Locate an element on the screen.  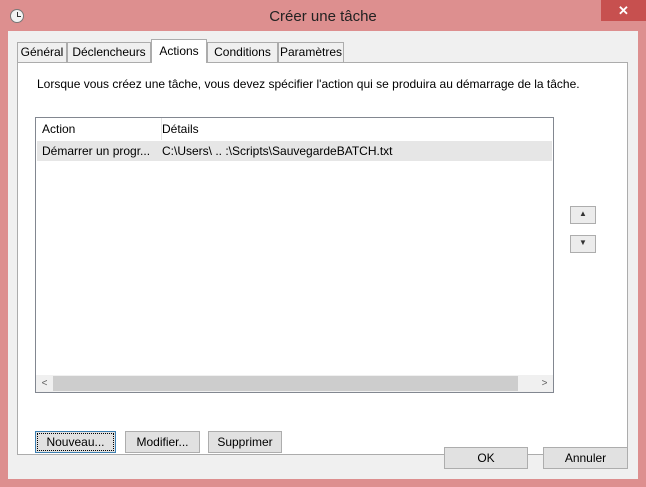
tab-triggers: Déclencheurs is located at coordinates (109, 52).